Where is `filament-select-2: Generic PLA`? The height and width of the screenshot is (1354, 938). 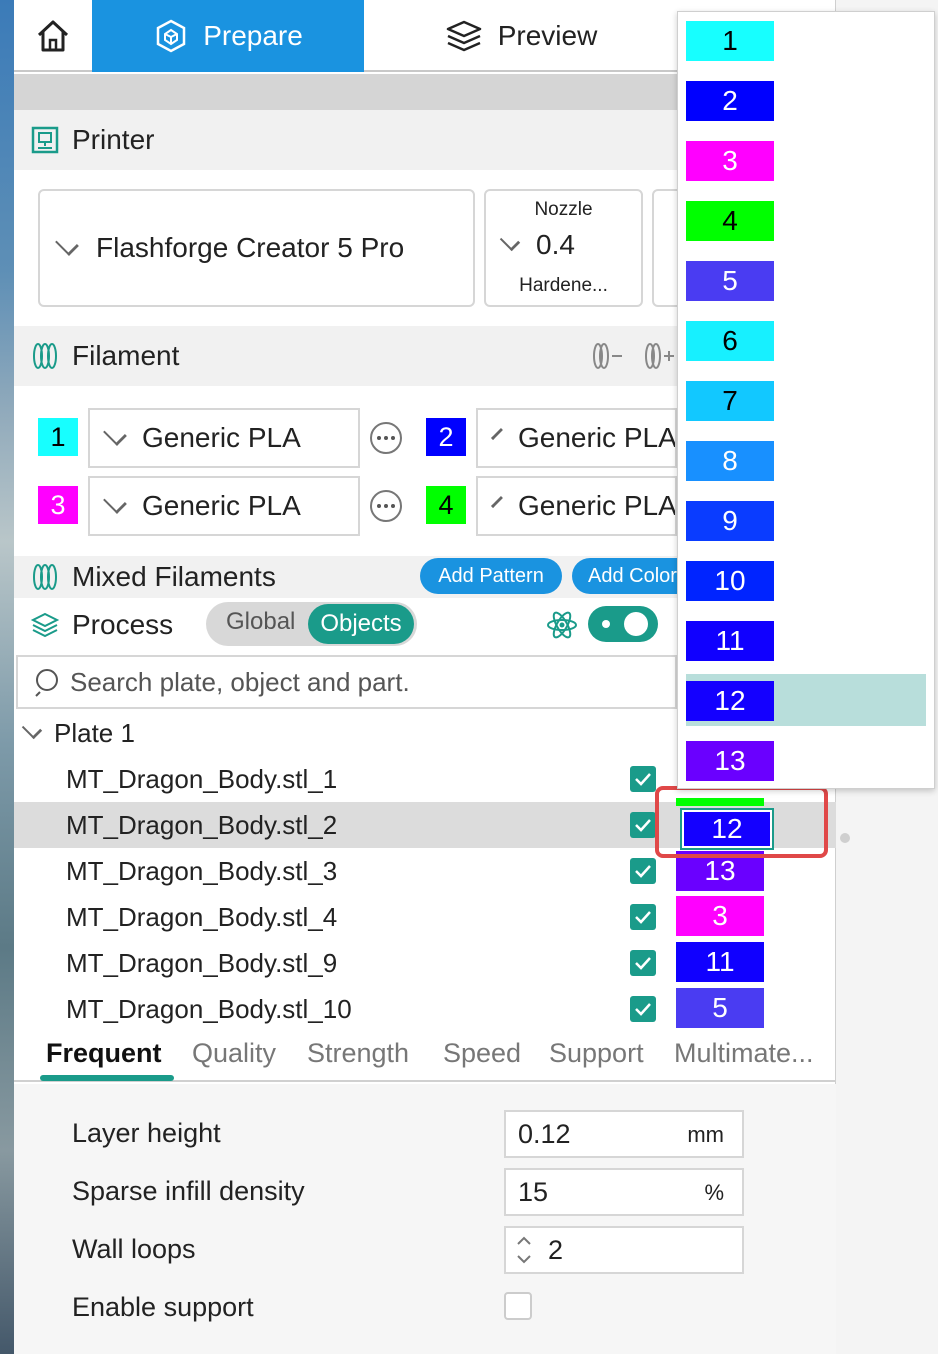
filament-select-2: Generic PLA is located at coordinates (576, 438).